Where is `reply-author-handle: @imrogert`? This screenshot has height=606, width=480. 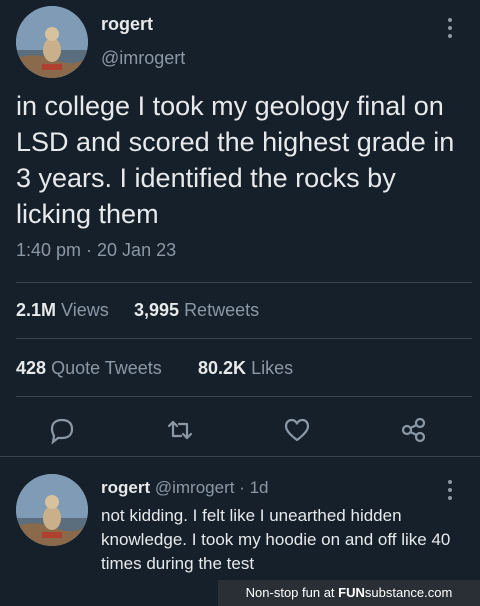 reply-author-handle: @imrogert is located at coordinates (195, 487).